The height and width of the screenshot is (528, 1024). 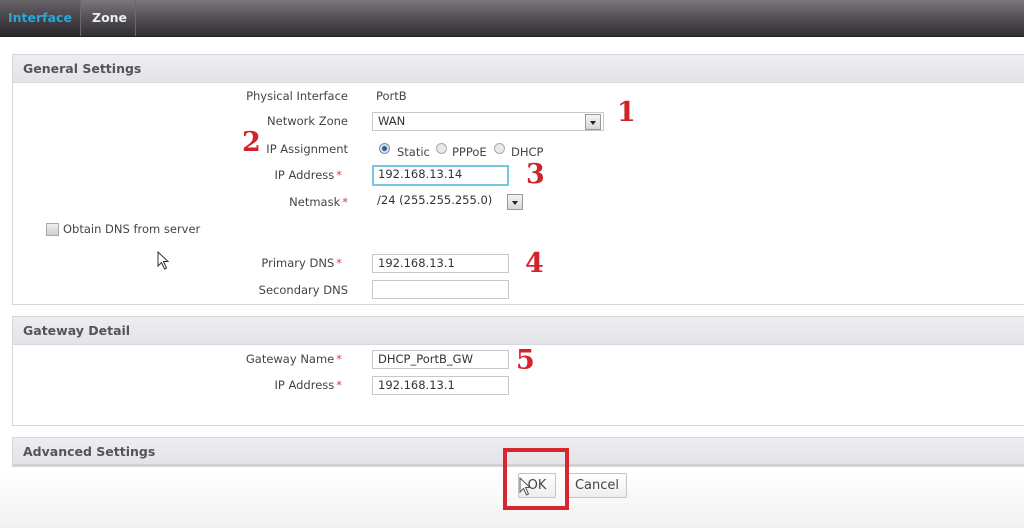 What do you see at coordinates (315, 202) in the screenshot?
I see `netmask-label-text: Netmask` at bounding box center [315, 202].